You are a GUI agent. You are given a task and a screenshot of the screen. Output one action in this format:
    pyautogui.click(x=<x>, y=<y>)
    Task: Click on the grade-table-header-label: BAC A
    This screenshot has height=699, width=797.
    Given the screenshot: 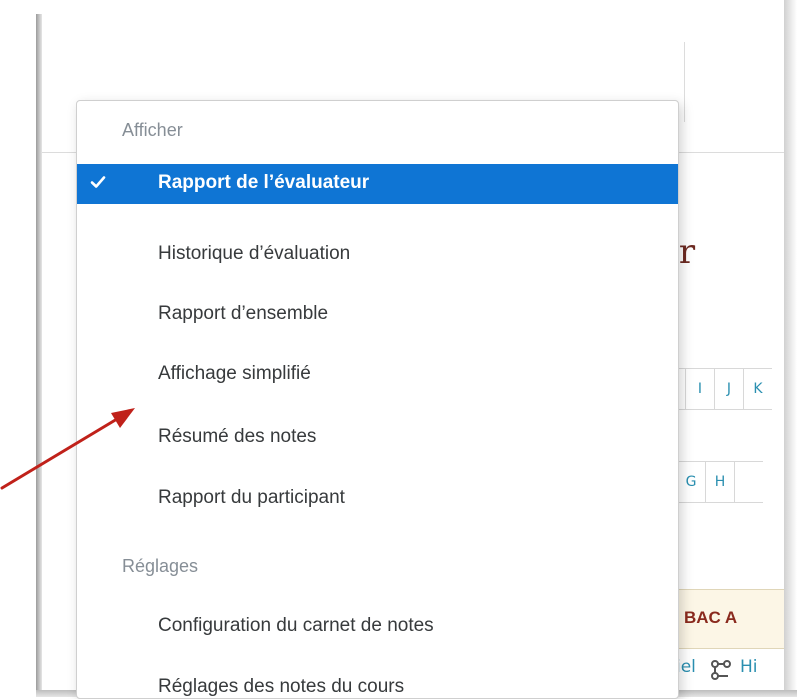 What is the action you would take?
    pyautogui.click(x=711, y=617)
    